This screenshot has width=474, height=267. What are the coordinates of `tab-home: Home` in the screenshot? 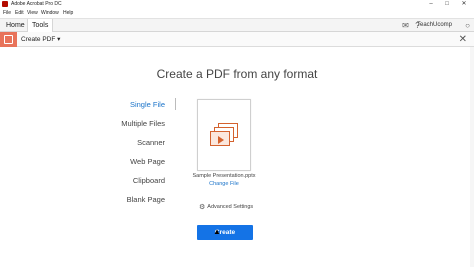 It's located at (15, 25).